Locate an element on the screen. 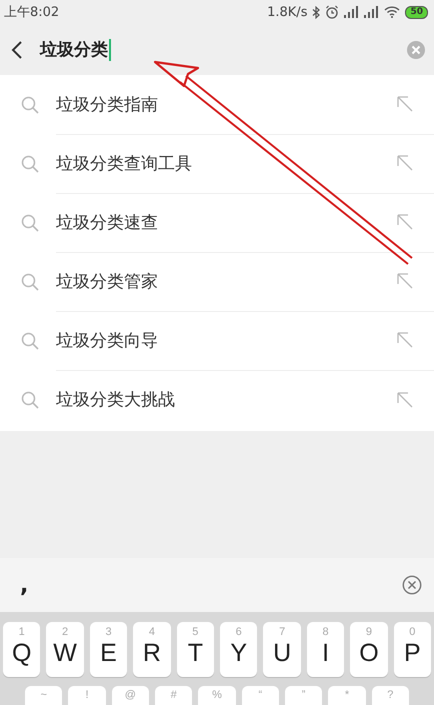 The height and width of the screenshot is (705, 434). close-icon is located at coordinates (412, 585).